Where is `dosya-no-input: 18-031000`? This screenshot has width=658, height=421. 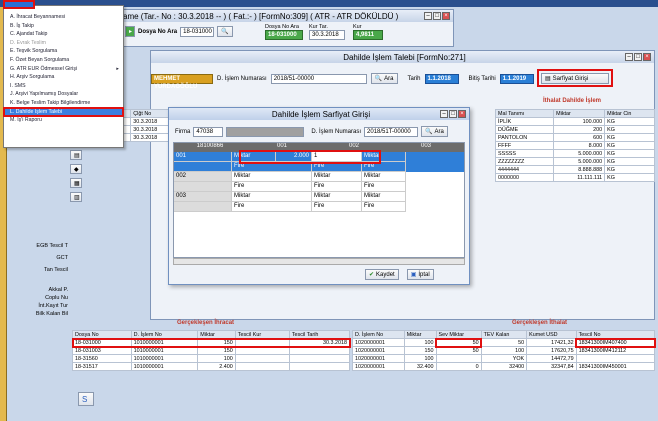
dosya-no-input: 18-031000 is located at coordinates (197, 31).